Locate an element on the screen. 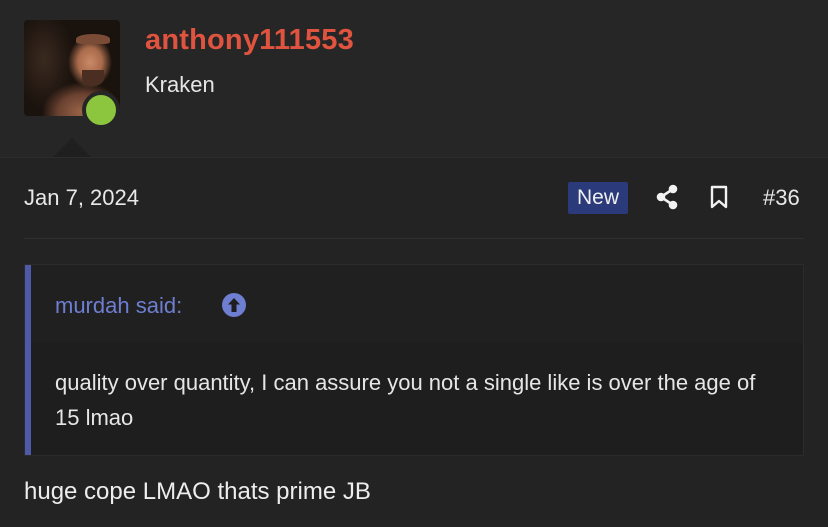 This screenshot has width=828, height=527. online-status-indicator is located at coordinates (101, 110).